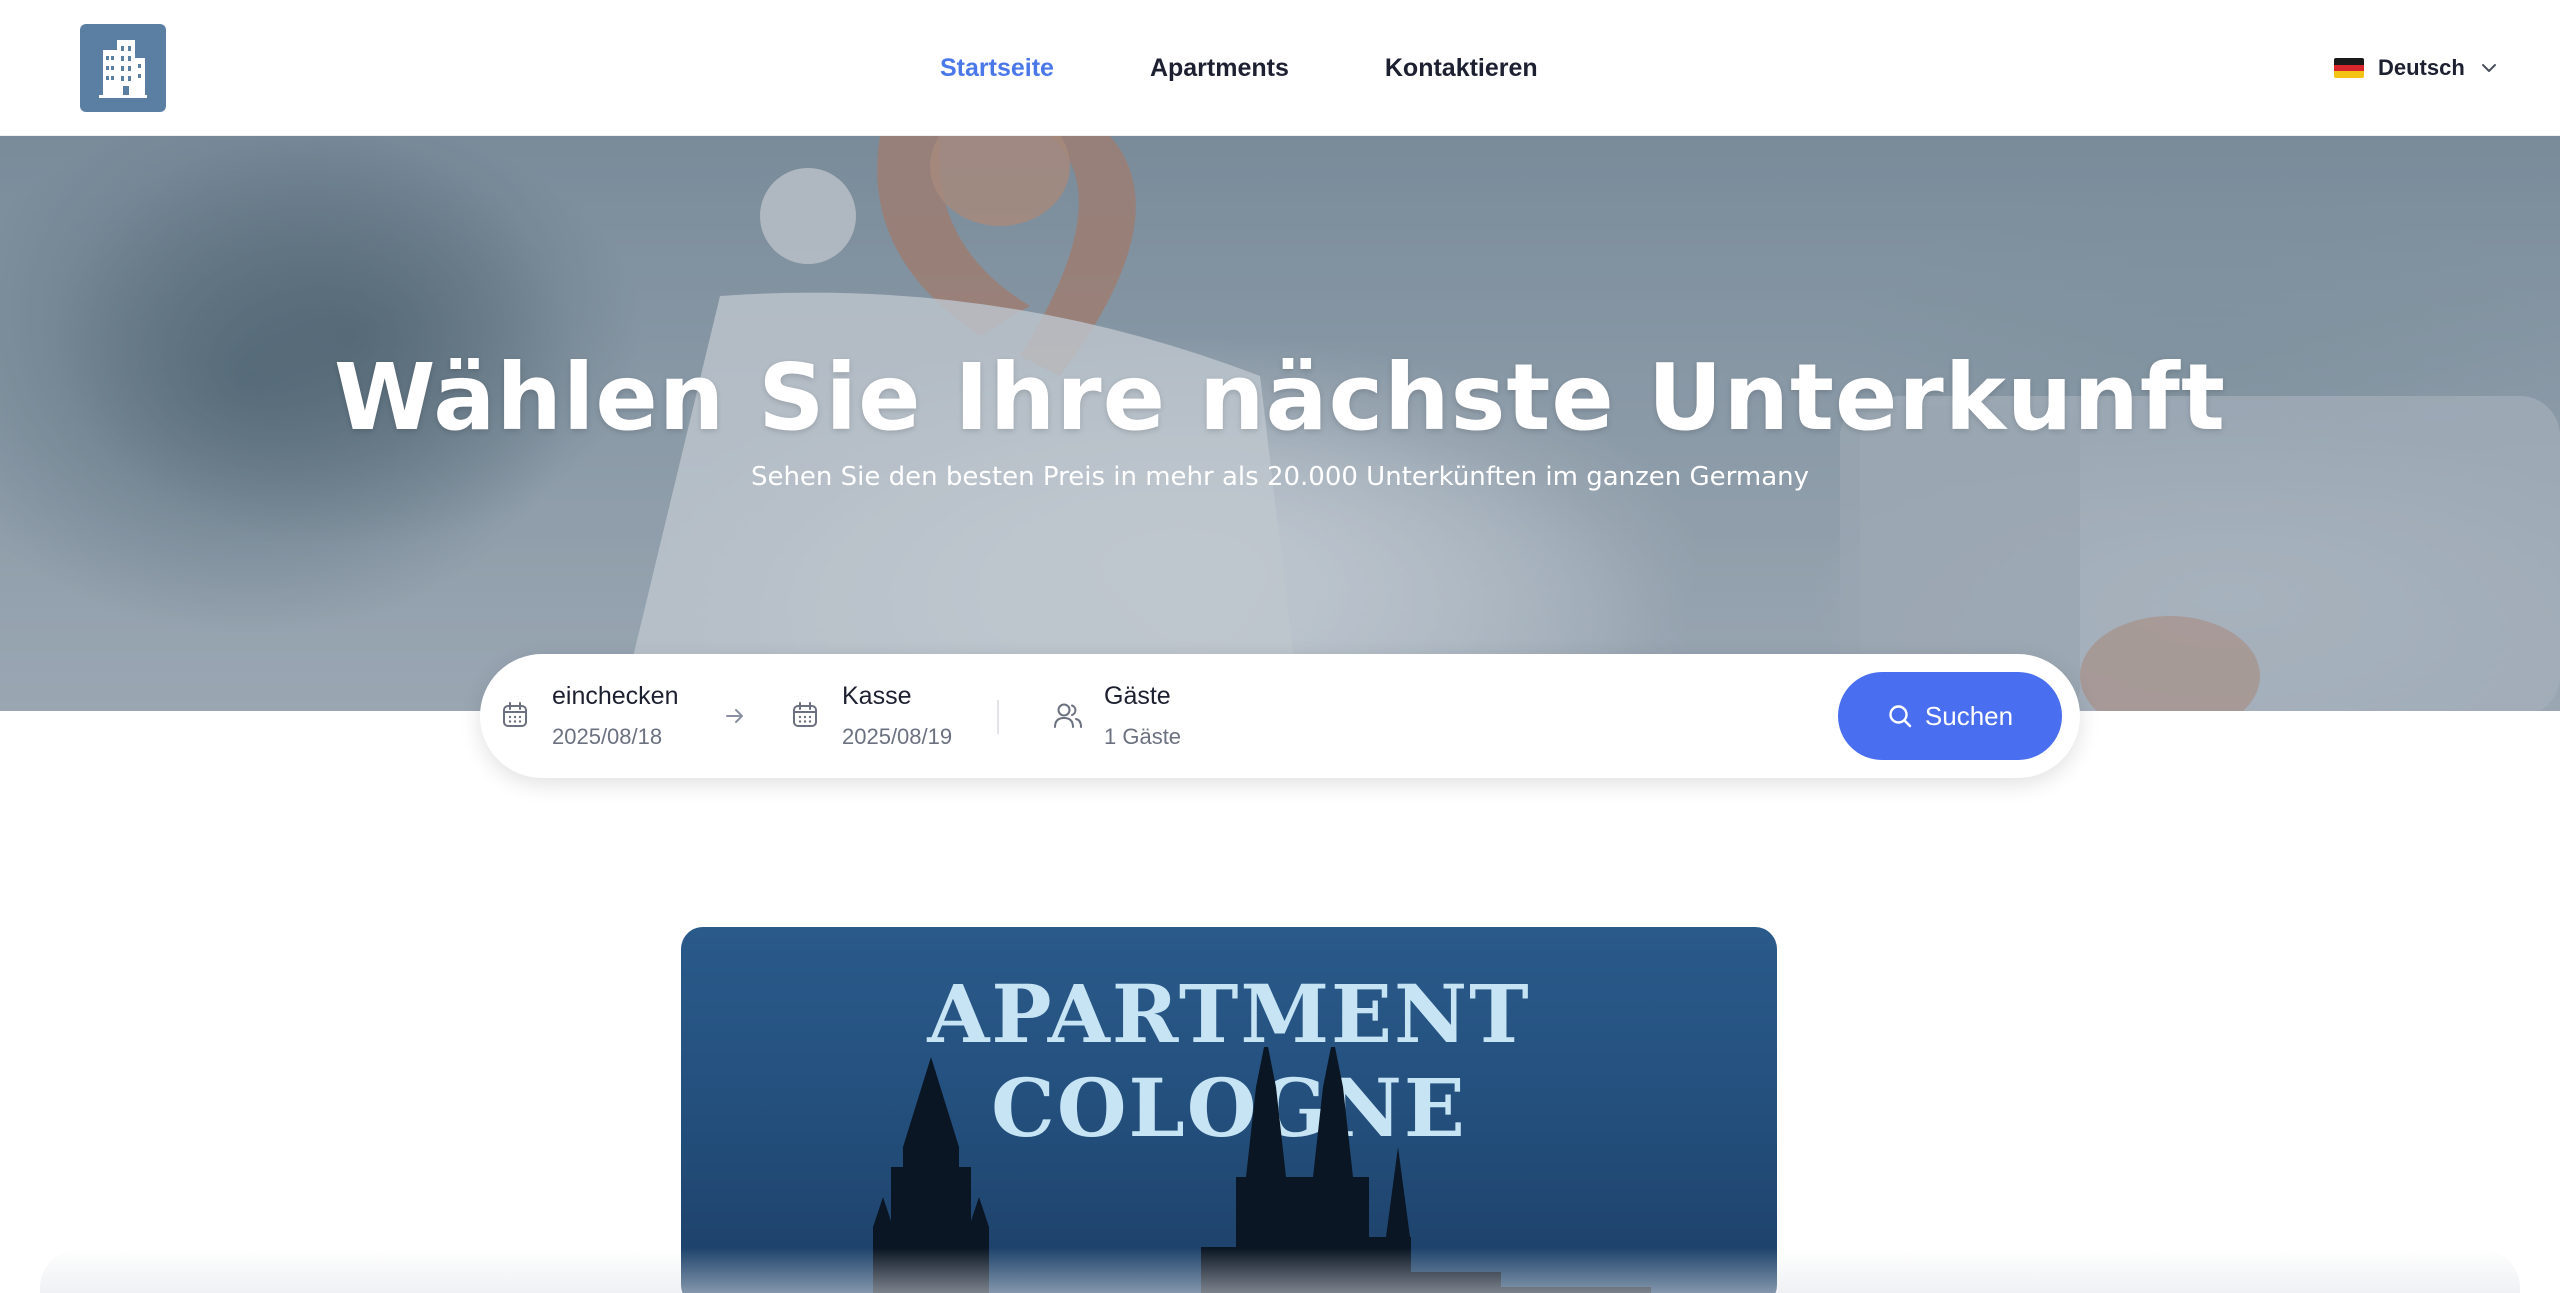 Image resolution: width=2560 pixels, height=1293 pixels. What do you see at coordinates (997, 68) in the screenshot?
I see `nav-item-home: Startseite` at bounding box center [997, 68].